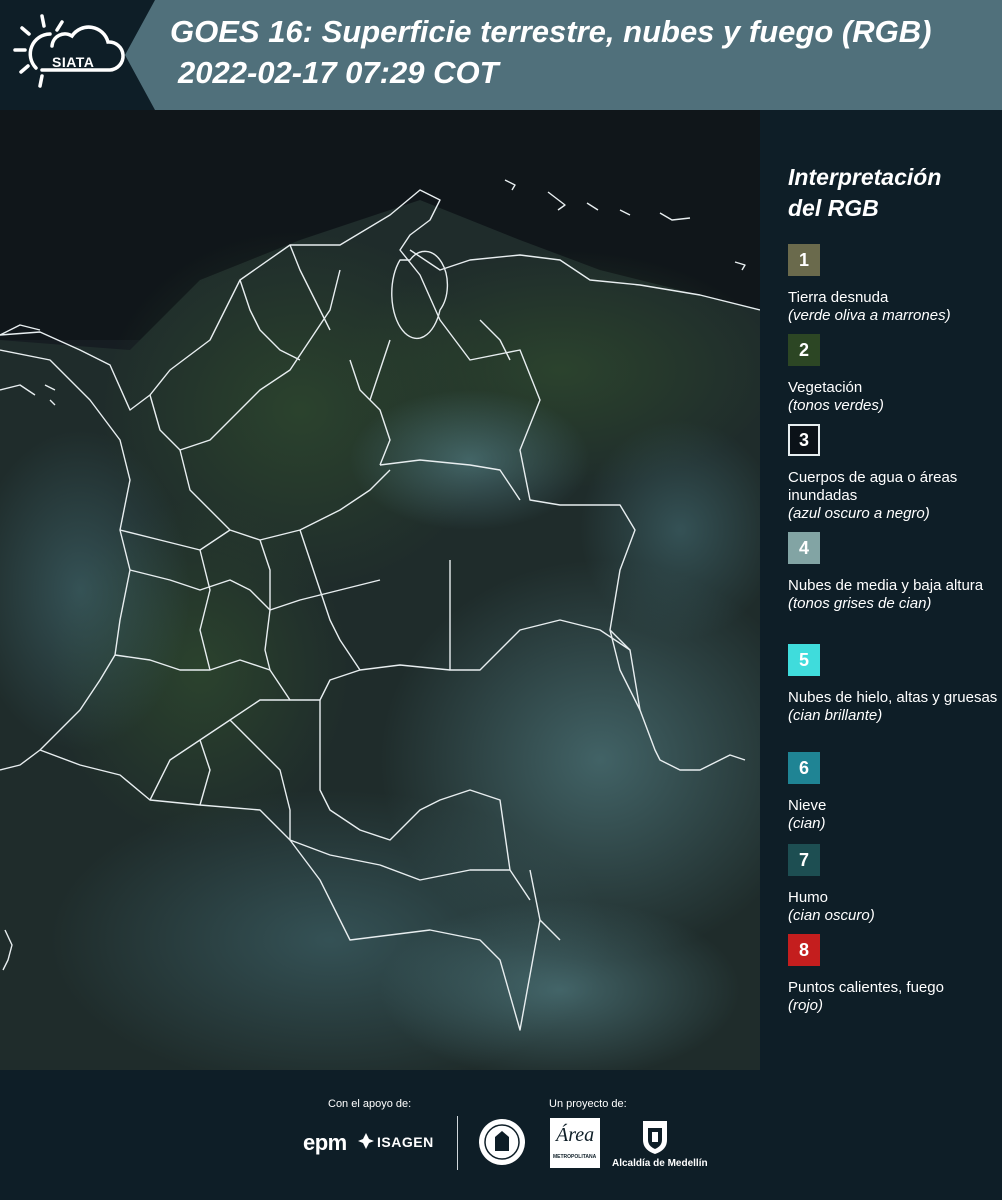  What do you see at coordinates (831, 915) in the screenshot?
I see `legend-sub: (cian oscuro)` at bounding box center [831, 915].